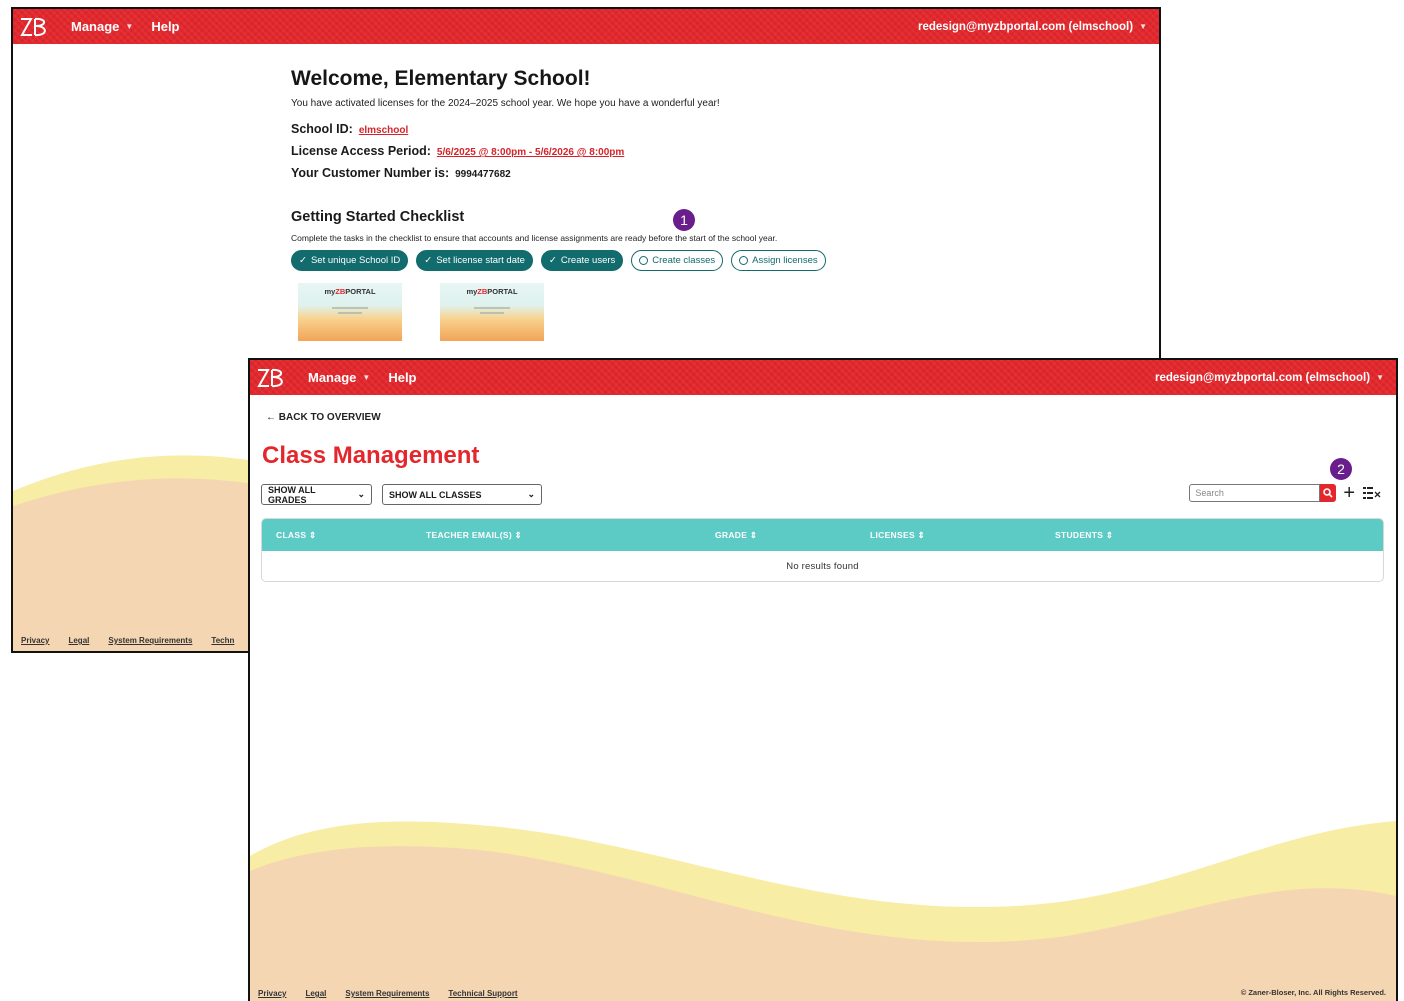 The width and height of the screenshot is (1404, 1001). What do you see at coordinates (530, 152) in the screenshot?
I see `license-period-link: 5/6/2025 @ 8:00pm - 5/6/2026 @ 8:00pm` at bounding box center [530, 152].